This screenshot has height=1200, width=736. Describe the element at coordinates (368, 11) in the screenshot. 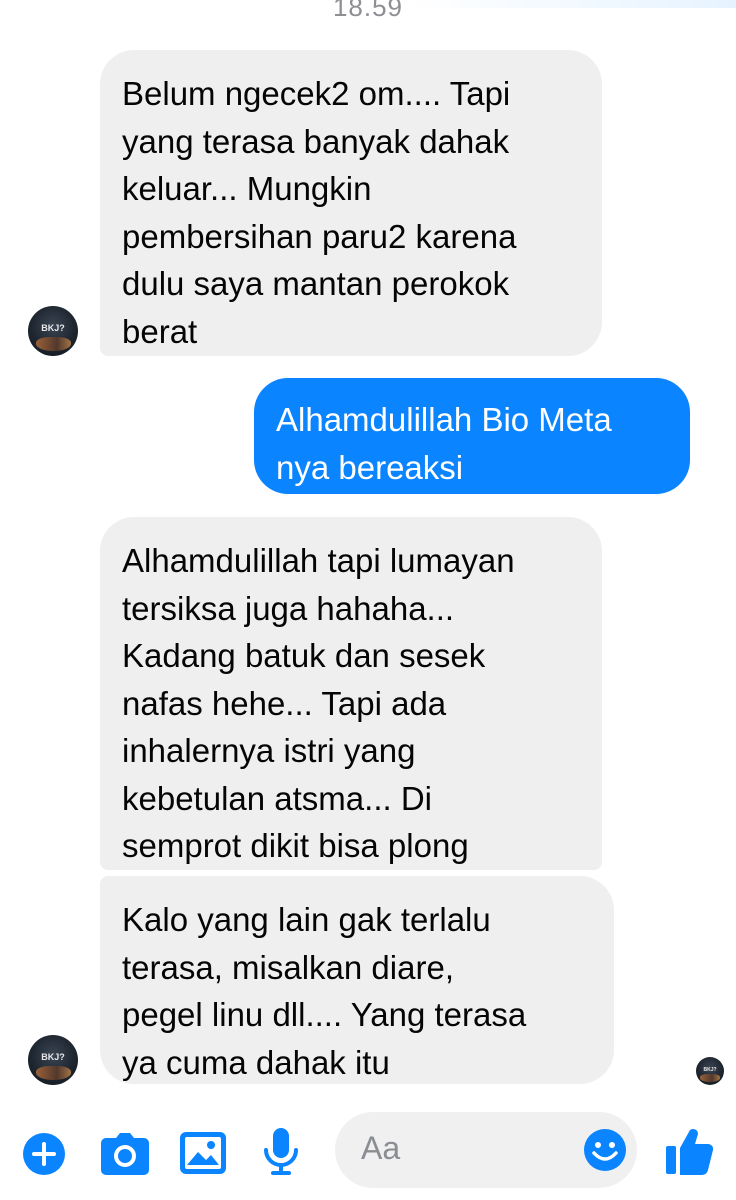

I see `message-timestamp: 18.59` at that location.